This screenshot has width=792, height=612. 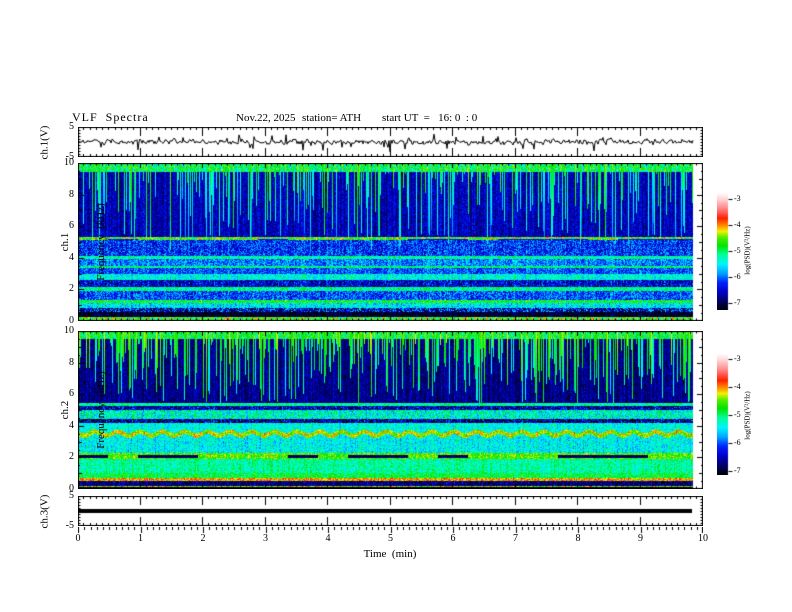 What do you see at coordinates (69, 162) in the screenshot?
I see `ch1-spec-y-tick-label: 10` at bounding box center [69, 162].